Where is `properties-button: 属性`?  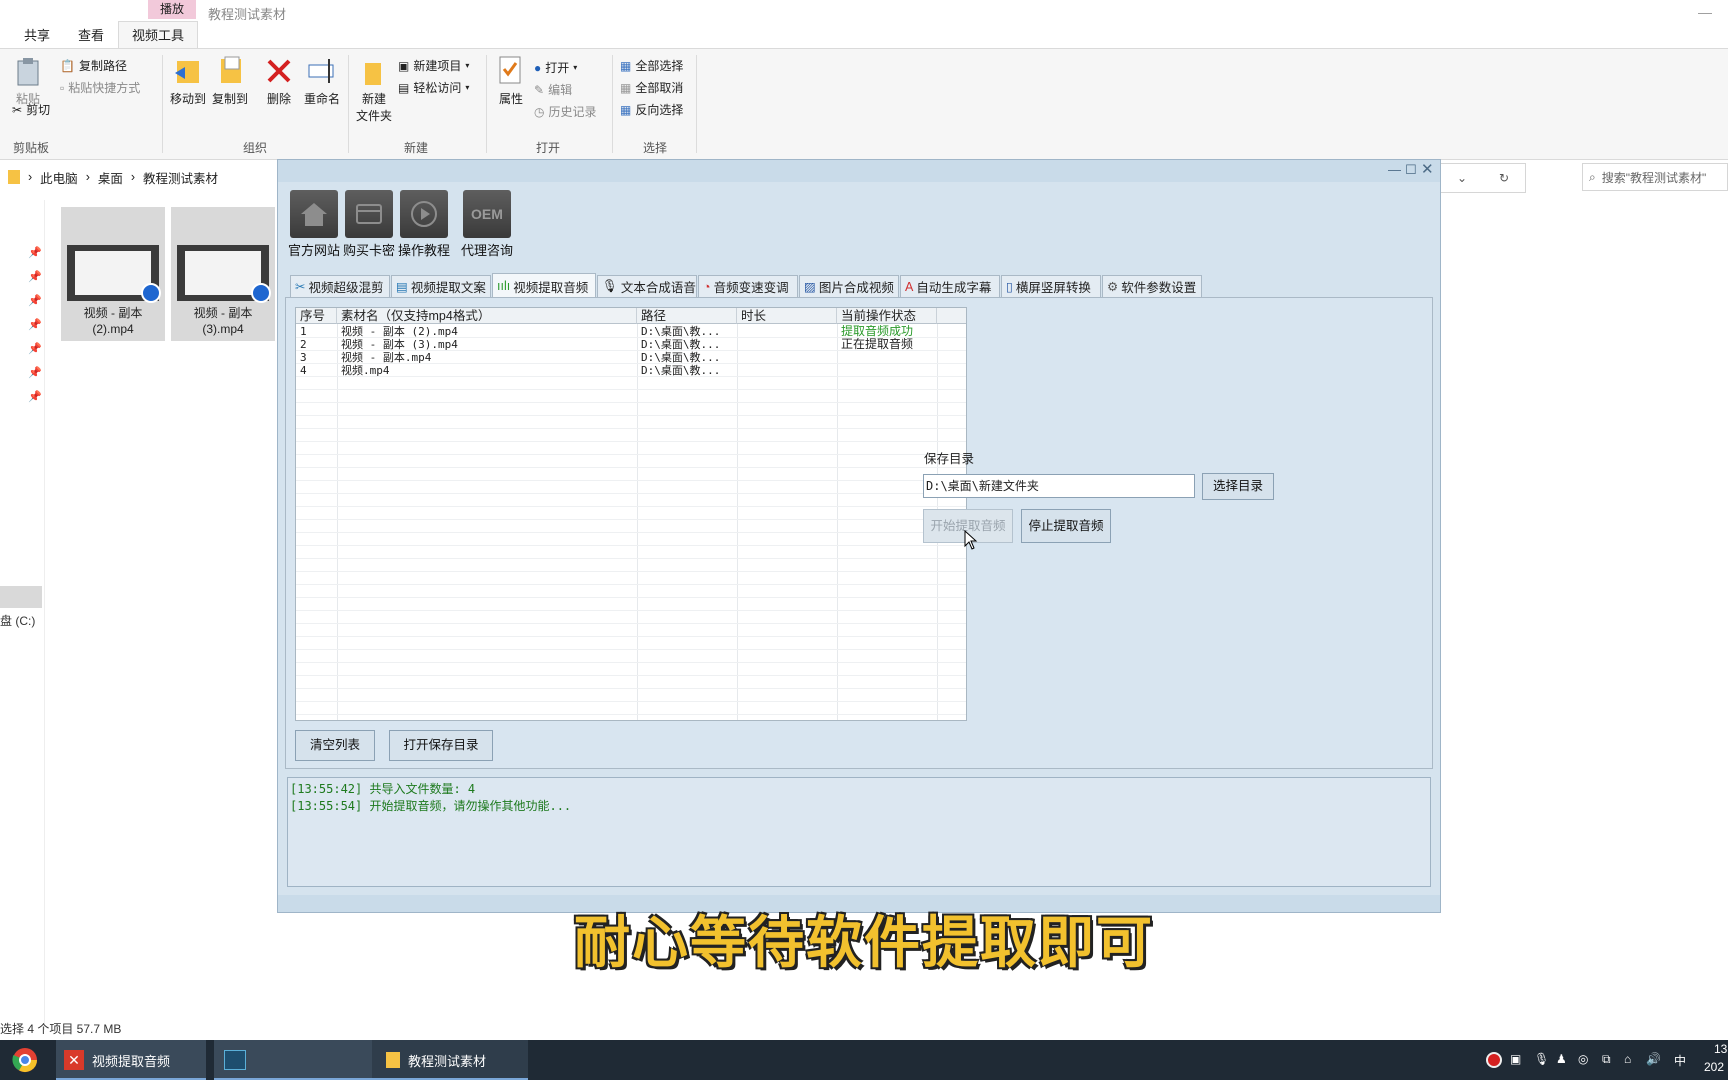 properties-button: 属性 is located at coordinates (511, 81).